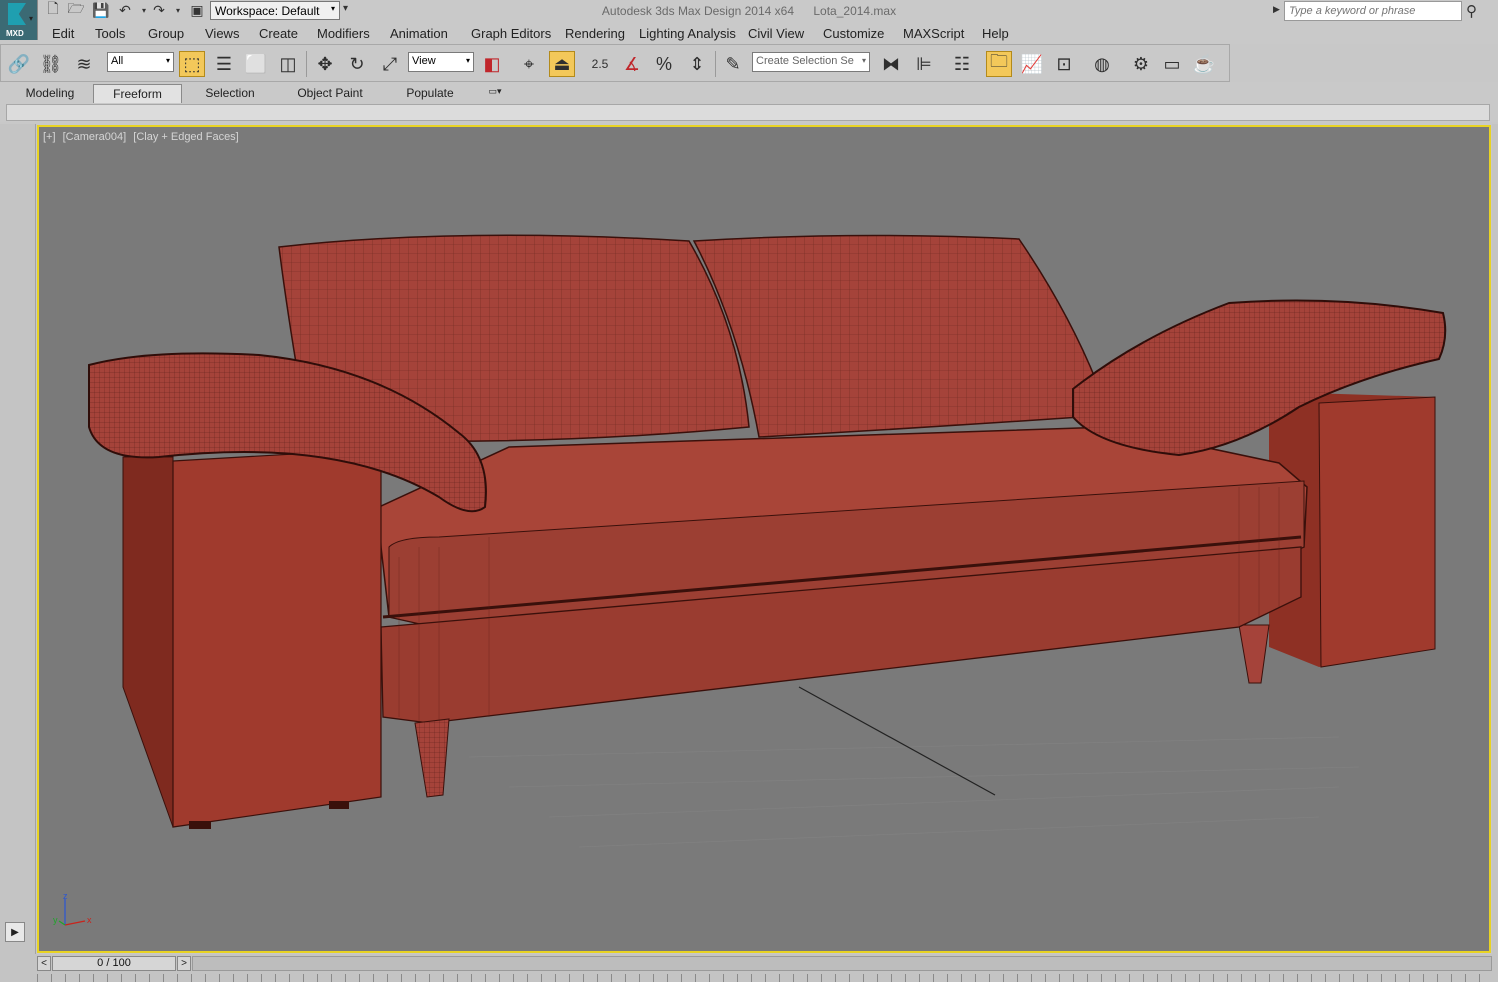  I want to click on curve-editor-icon: 📈, so click(1032, 64).